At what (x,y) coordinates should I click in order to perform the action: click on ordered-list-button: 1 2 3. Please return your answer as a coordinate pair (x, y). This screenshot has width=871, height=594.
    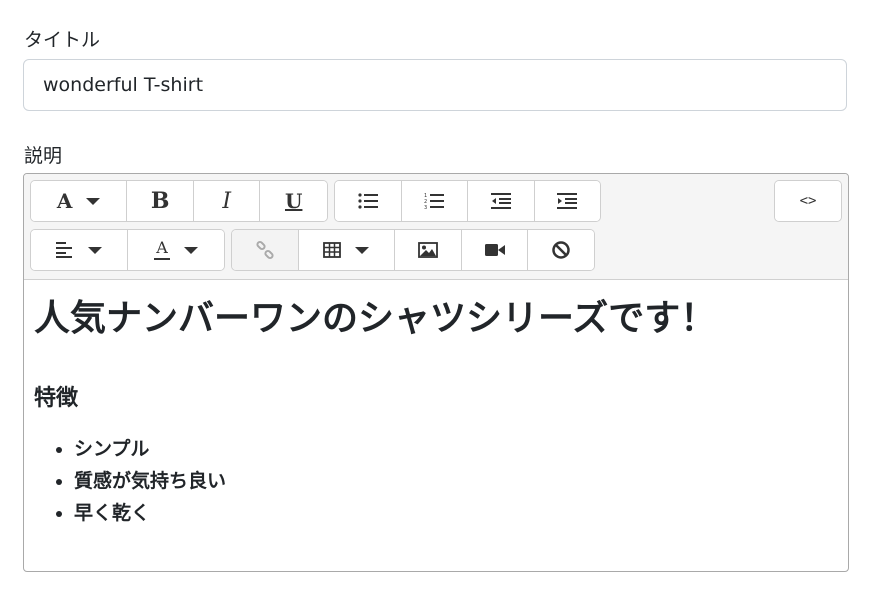
    Looking at the image, I should click on (434, 201).